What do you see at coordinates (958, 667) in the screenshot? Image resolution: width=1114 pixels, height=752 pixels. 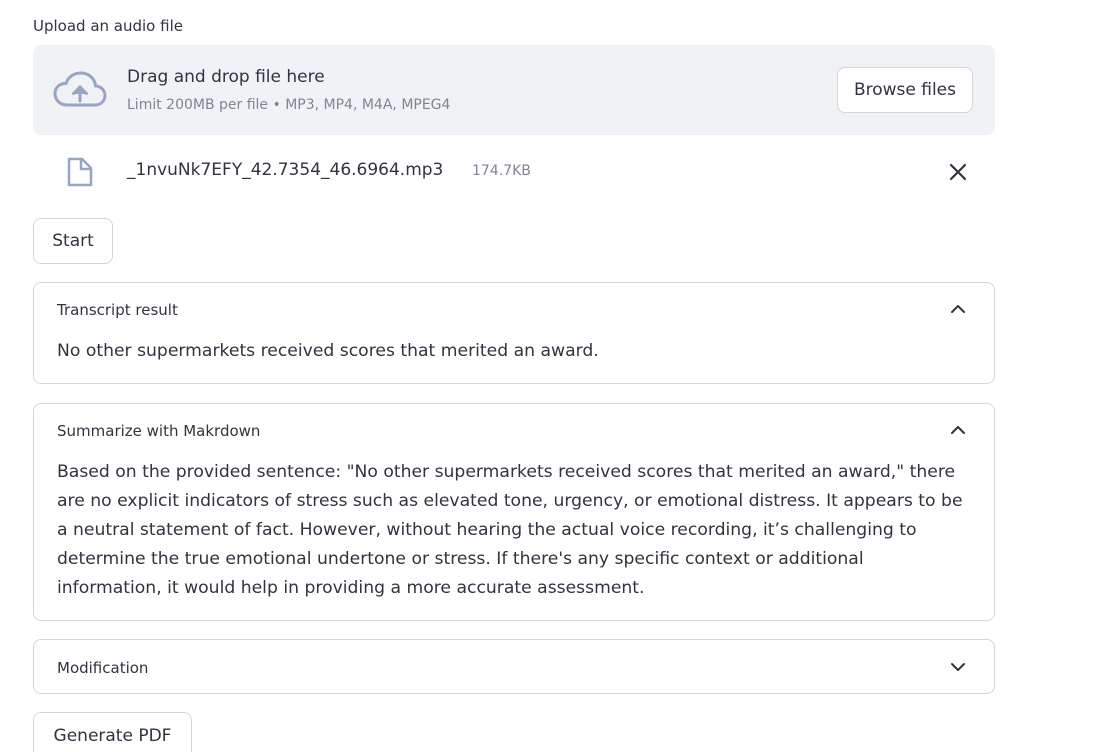 I see `chevron-down-icon` at bounding box center [958, 667].